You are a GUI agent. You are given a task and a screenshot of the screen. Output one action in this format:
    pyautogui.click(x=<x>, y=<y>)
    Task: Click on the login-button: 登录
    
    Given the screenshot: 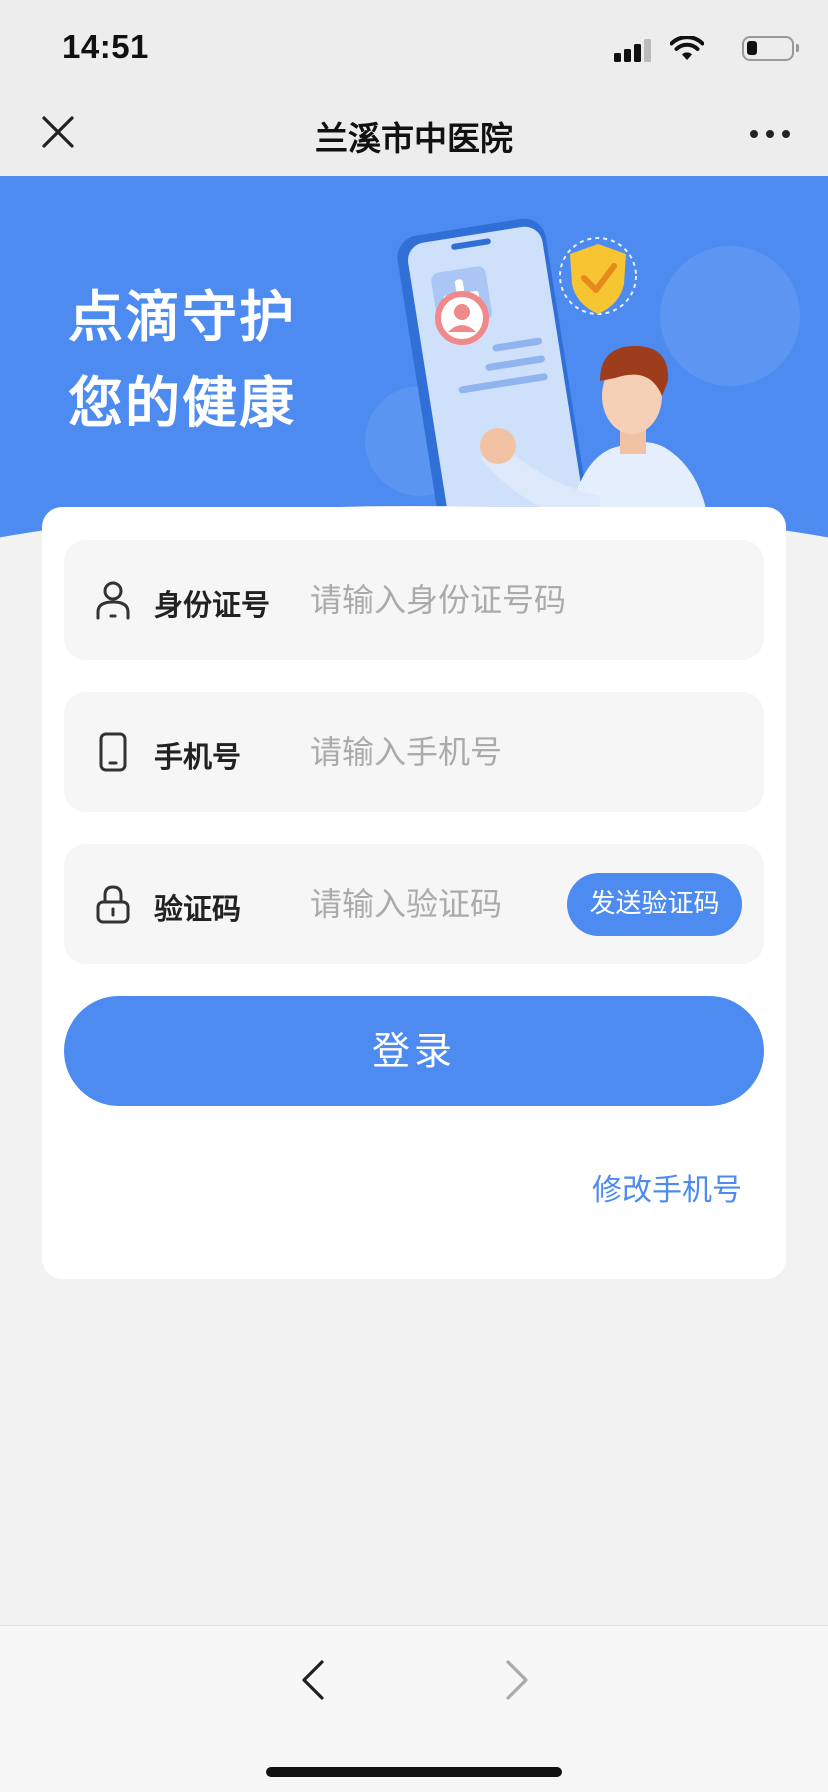 What is the action you would take?
    pyautogui.click(x=414, y=1051)
    